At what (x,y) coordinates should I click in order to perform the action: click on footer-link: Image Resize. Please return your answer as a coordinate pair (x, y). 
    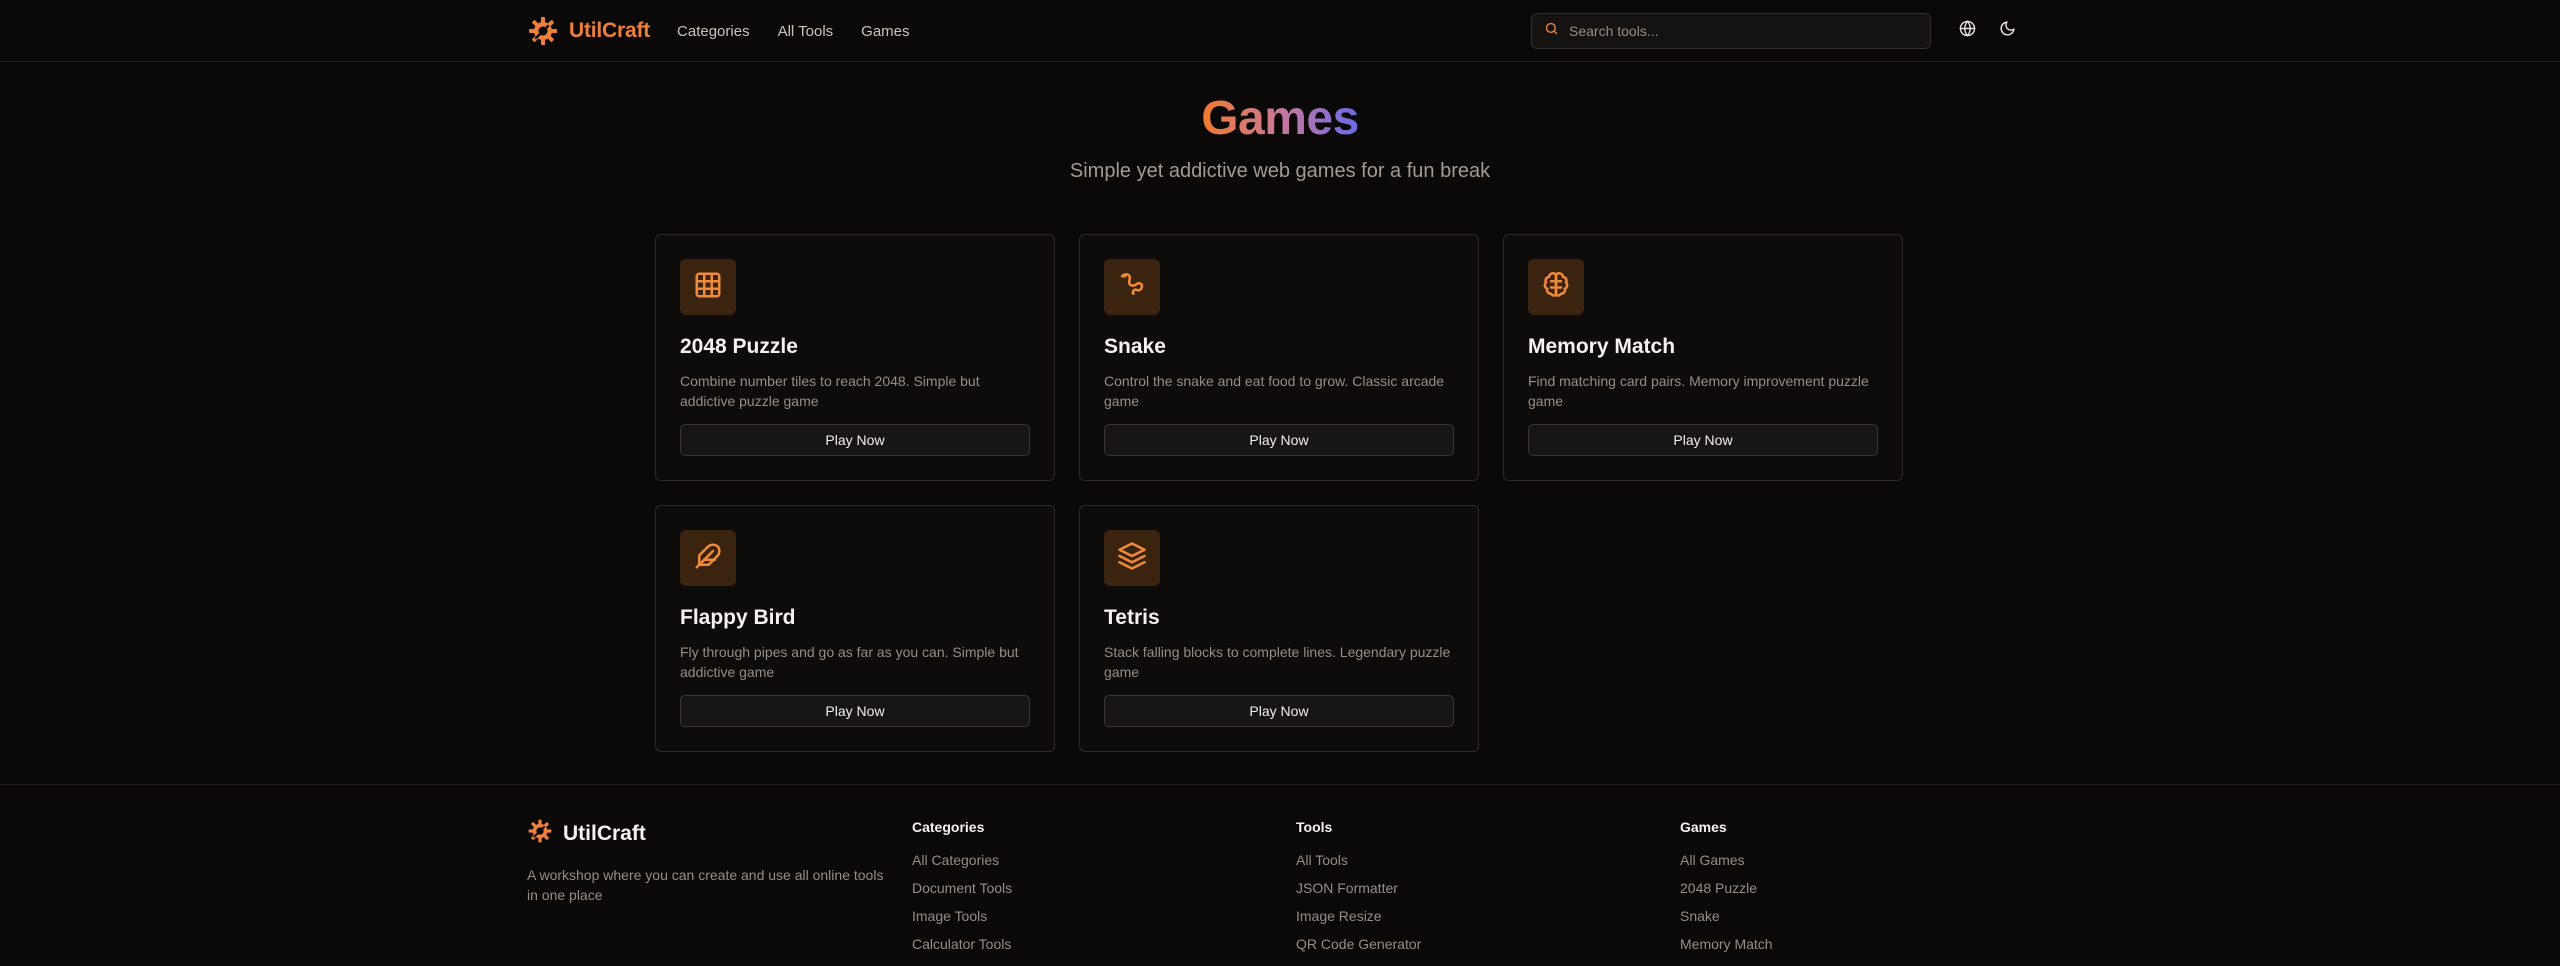
    Looking at the image, I should click on (1446, 916).